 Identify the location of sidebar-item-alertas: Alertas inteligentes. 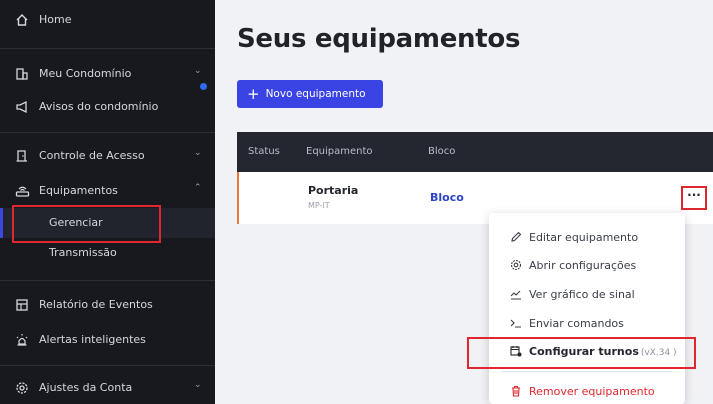
(107, 340).